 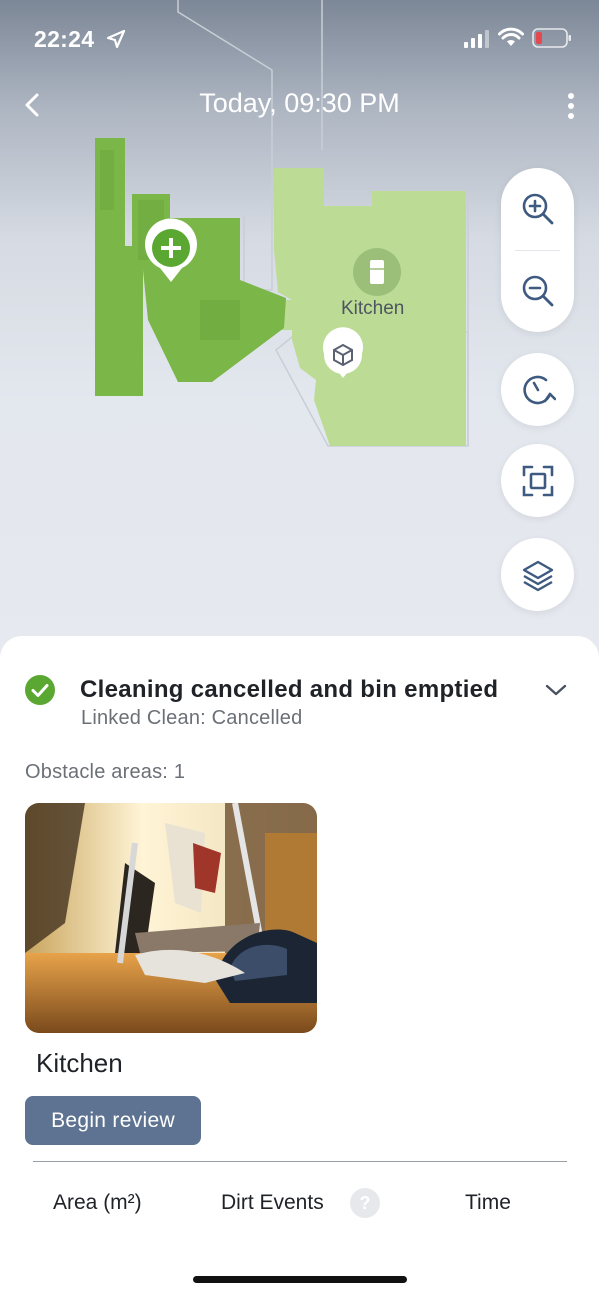 I want to click on zoom-in-button, so click(x=537, y=209).